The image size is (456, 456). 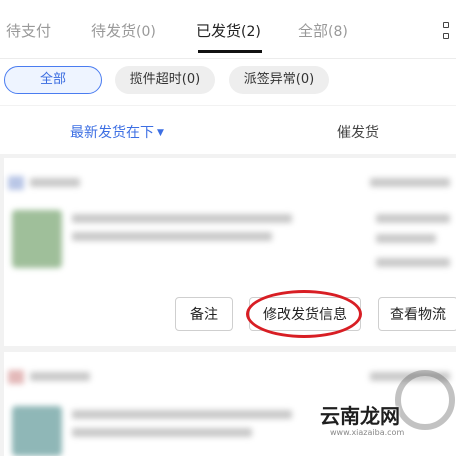 I want to click on sort-dropdown: 最新发货在下 ▼, so click(x=117, y=132).